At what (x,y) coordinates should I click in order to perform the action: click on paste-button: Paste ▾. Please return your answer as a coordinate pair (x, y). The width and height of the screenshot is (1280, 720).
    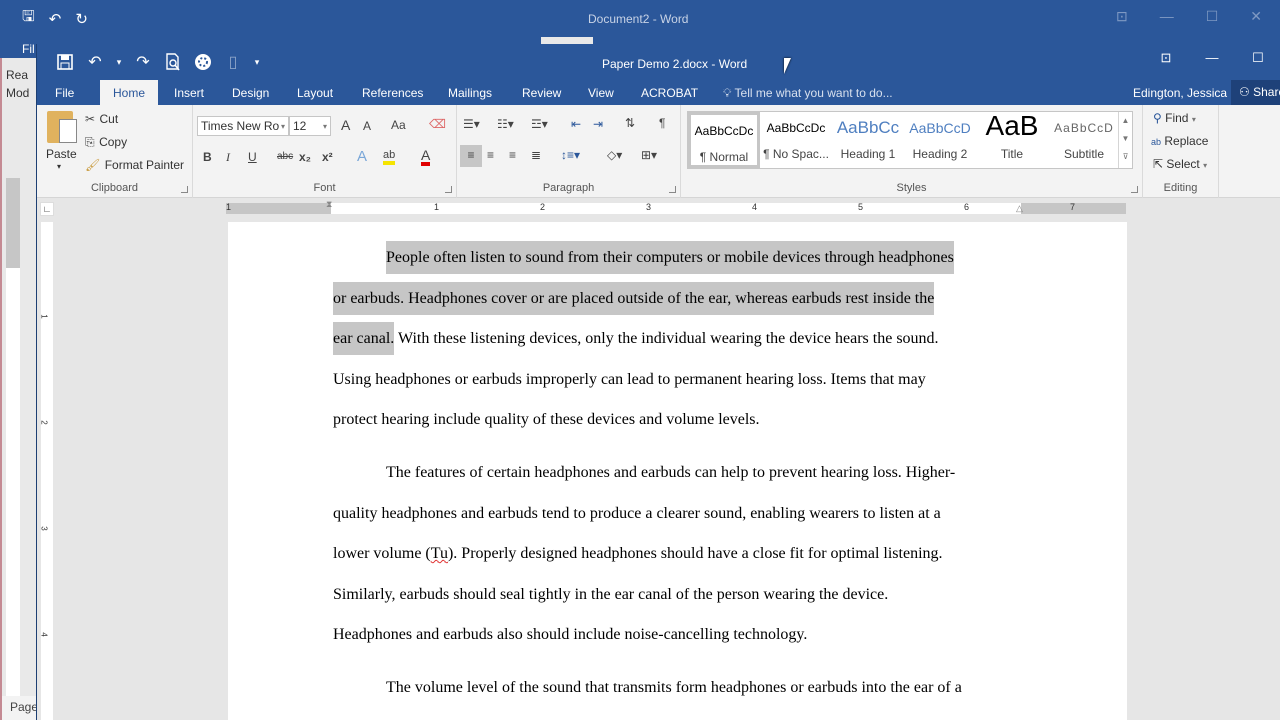
    Looking at the image, I should click on (60, 140).